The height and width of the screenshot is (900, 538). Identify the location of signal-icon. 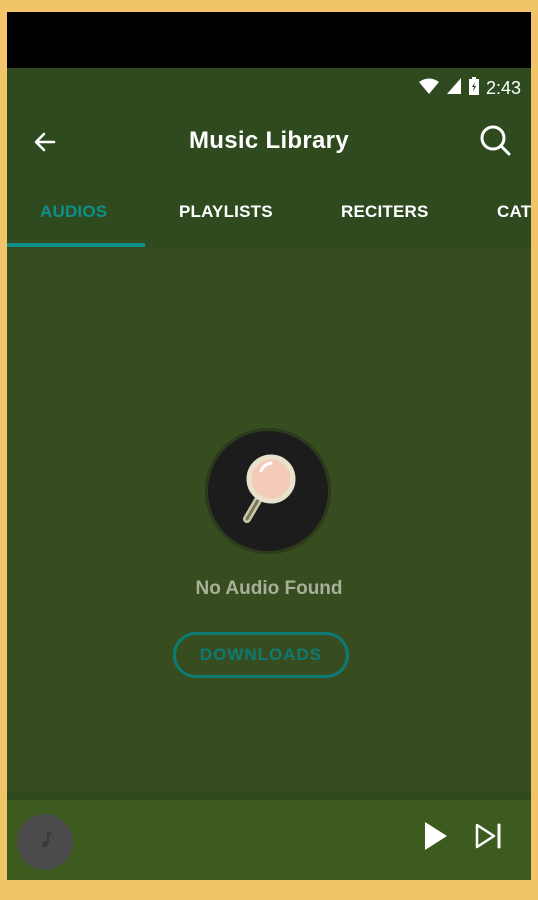
(454, 88).